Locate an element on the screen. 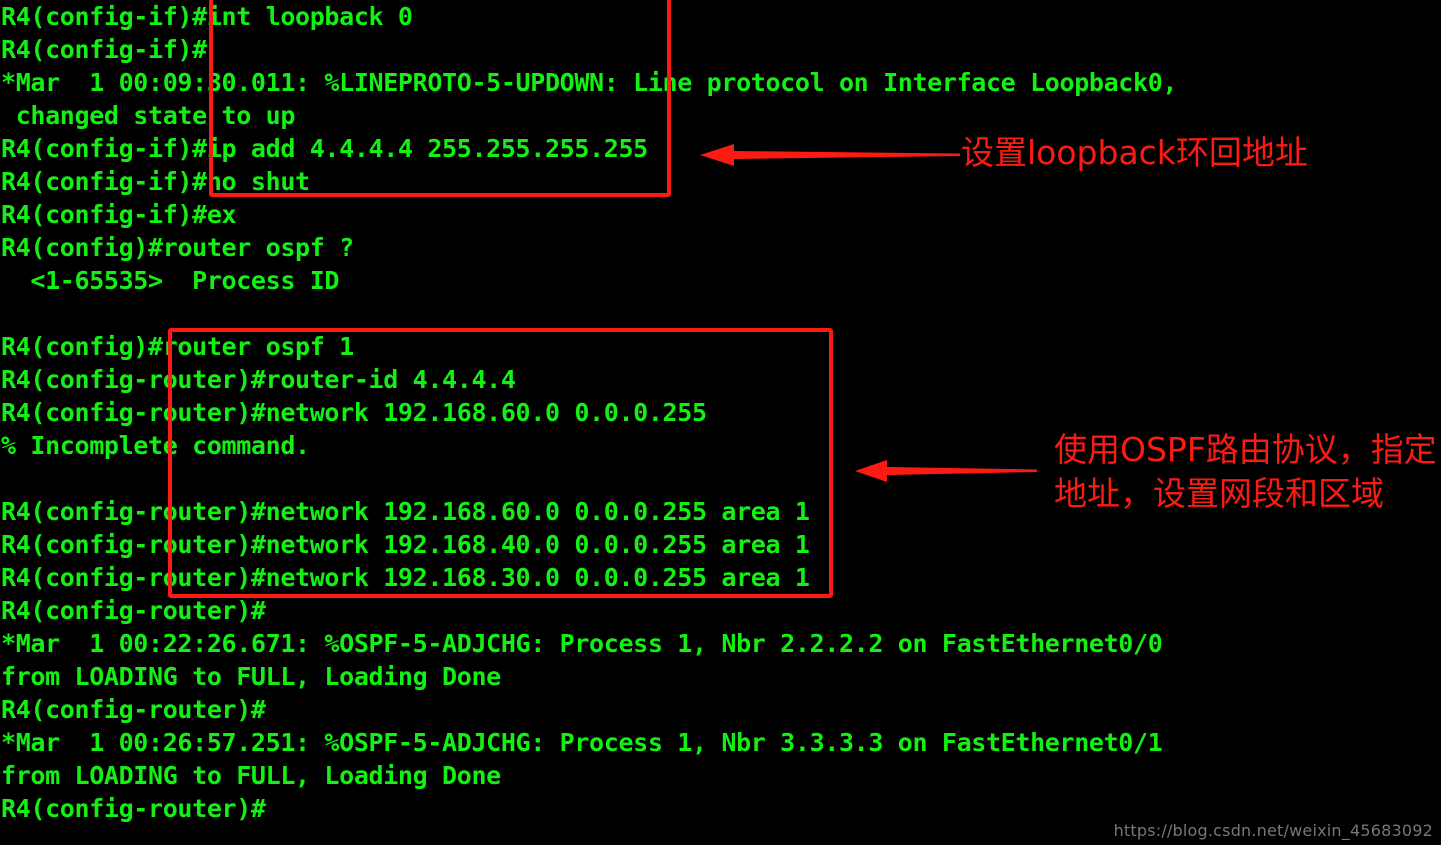 The width and height of the screenshot is (1441, 845). terminal-line: R4(config)#router ospf ? is located at coordinates (177, 247).